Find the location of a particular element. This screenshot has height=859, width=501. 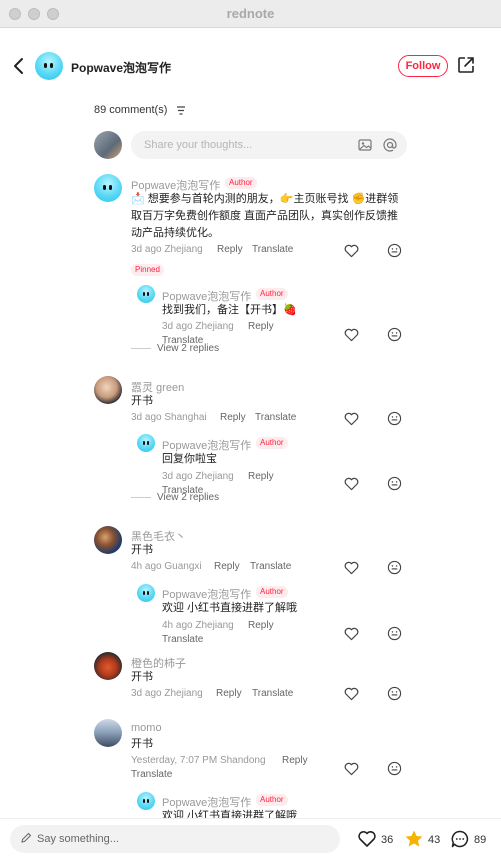

window-title: rednote is located at coordinates (250, 13).